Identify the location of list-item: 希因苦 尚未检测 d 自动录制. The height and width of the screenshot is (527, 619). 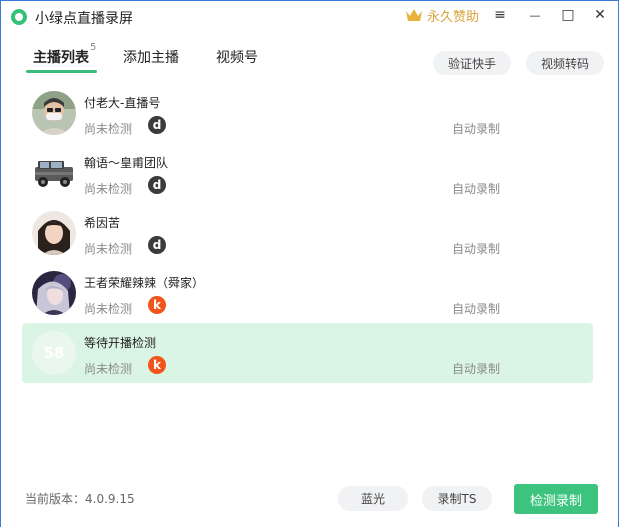
(307, 233).